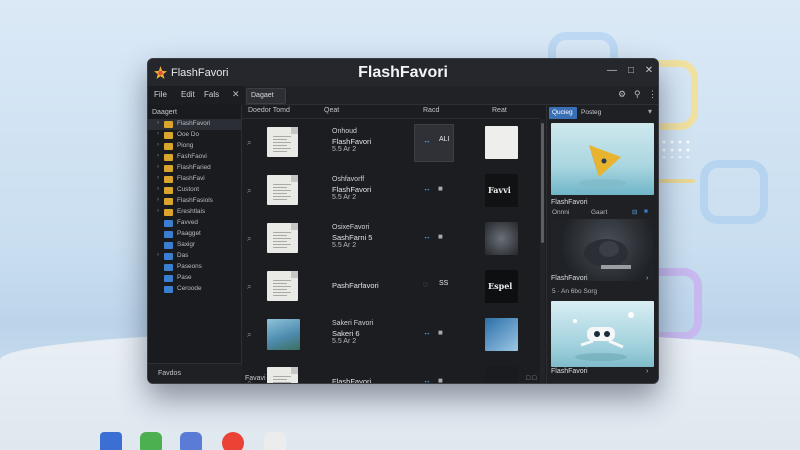  I want to click on link-icon: ◌, so click(425, 284).